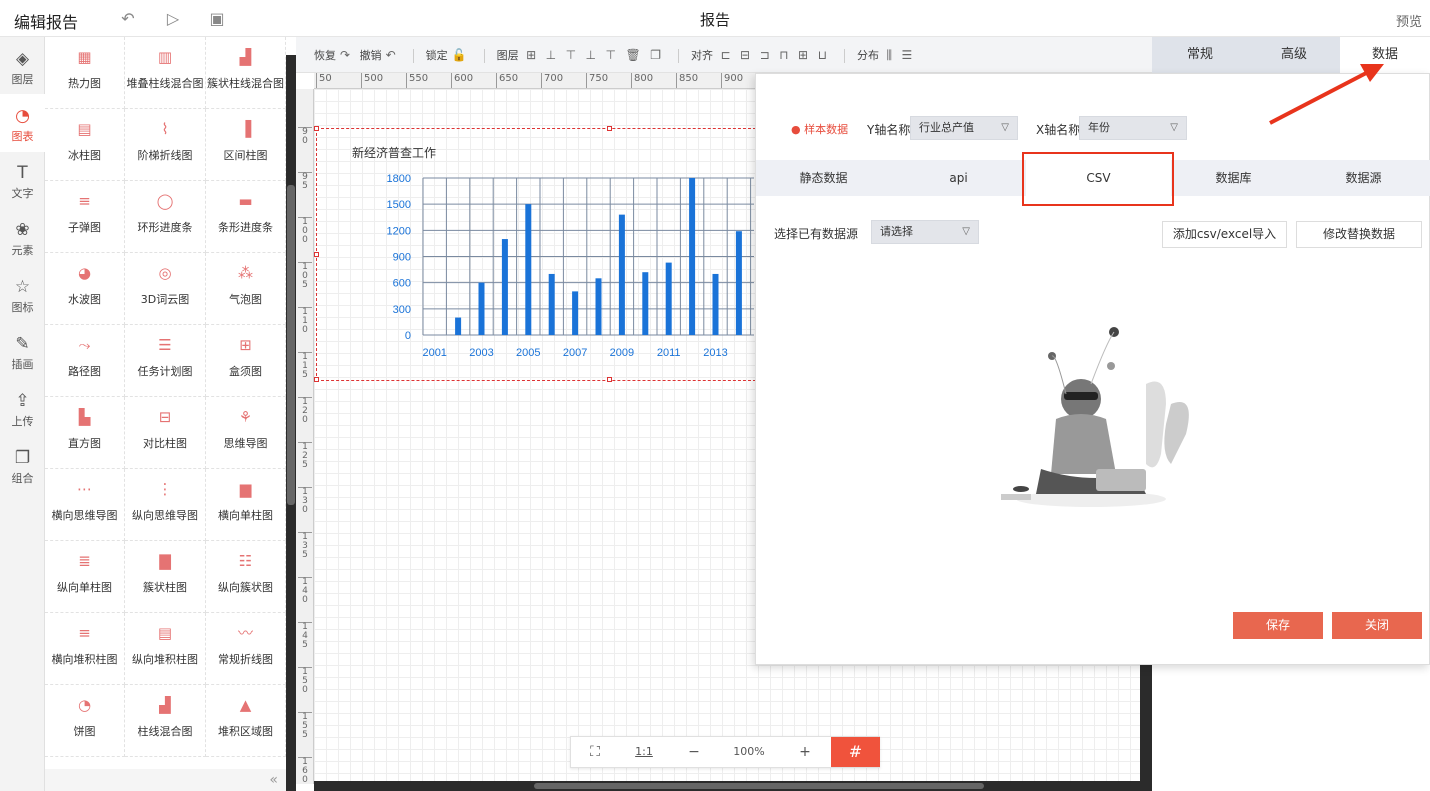 Image resolution: width=1430 pixels, height=791 pixels. Describe the element at coordinates (437, 56) in the screenshot. I see `lock-label: 锁定` at that location.